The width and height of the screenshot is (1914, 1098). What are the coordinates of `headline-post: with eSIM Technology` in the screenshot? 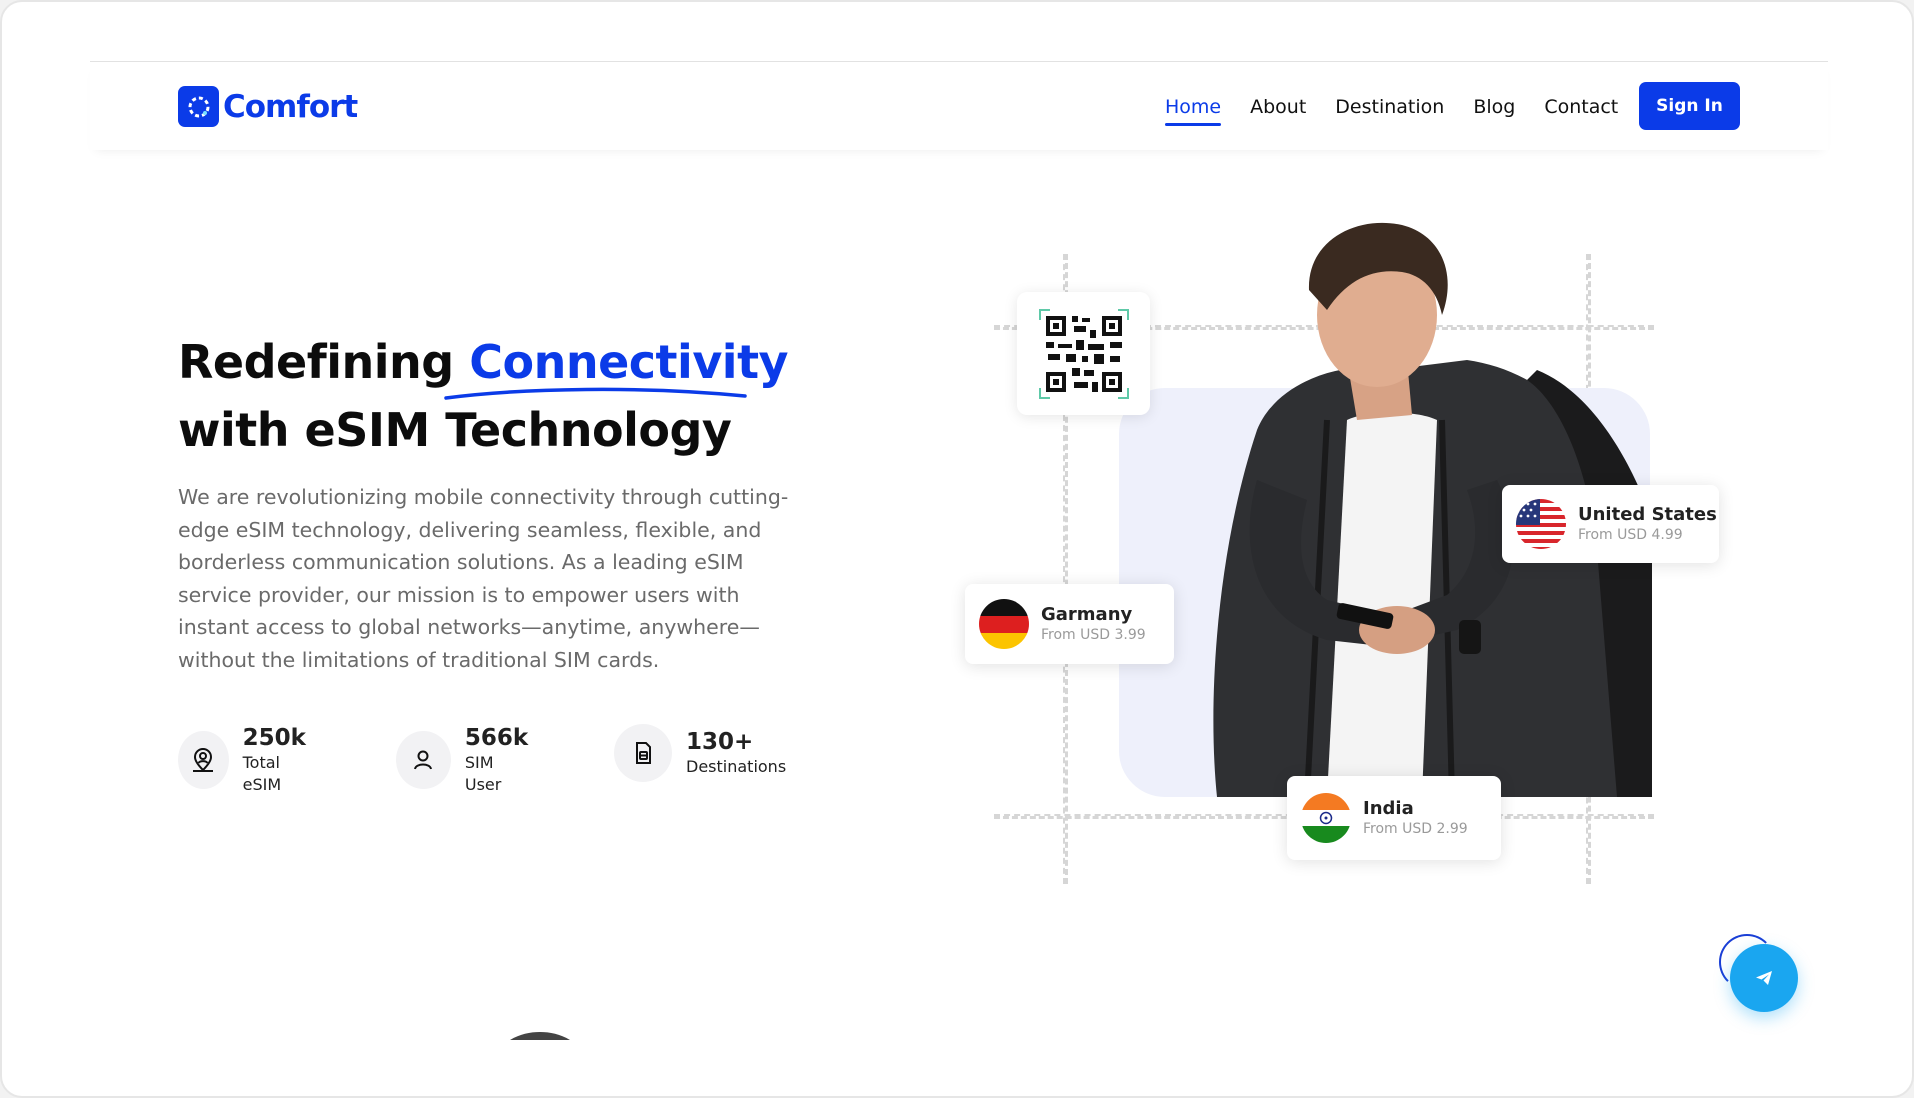 It's located at (455, 430).